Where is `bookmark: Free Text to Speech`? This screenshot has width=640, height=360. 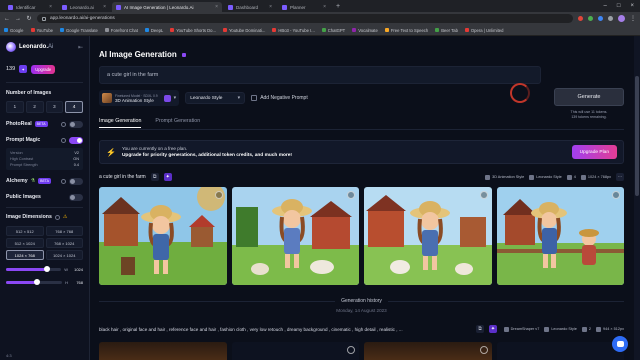
bookmark: Free Text to Speech is located at coordinates (406, 30).